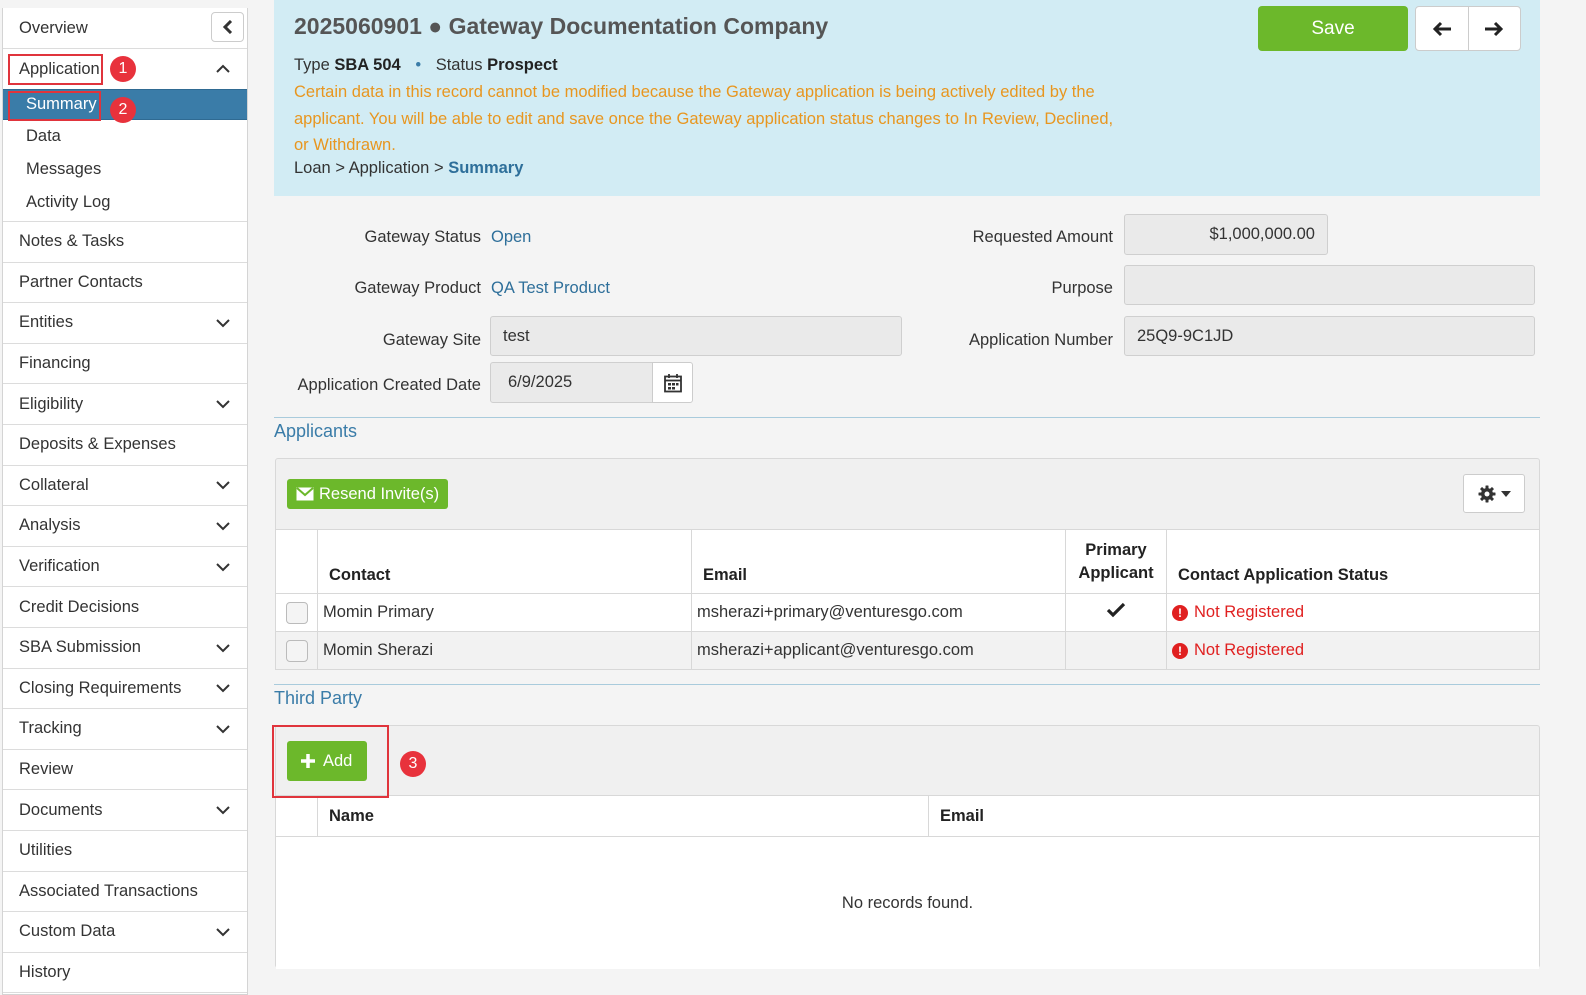 This screenshot has height=995, width=1586. I want to click on column-header-primary: Primary Applicant, so click(1116, 561).